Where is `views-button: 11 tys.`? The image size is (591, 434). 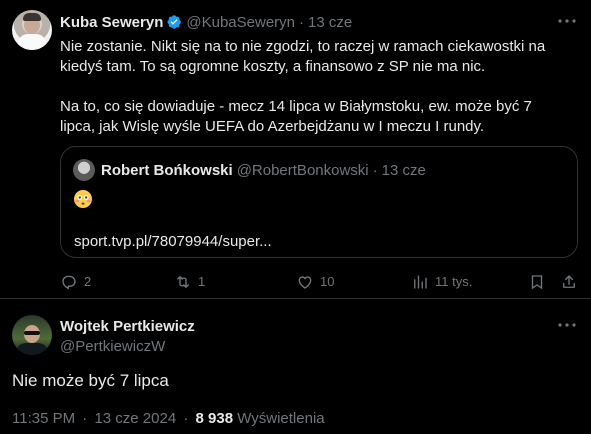 views-button: 11 tys. is located at coordinates (441, 282).